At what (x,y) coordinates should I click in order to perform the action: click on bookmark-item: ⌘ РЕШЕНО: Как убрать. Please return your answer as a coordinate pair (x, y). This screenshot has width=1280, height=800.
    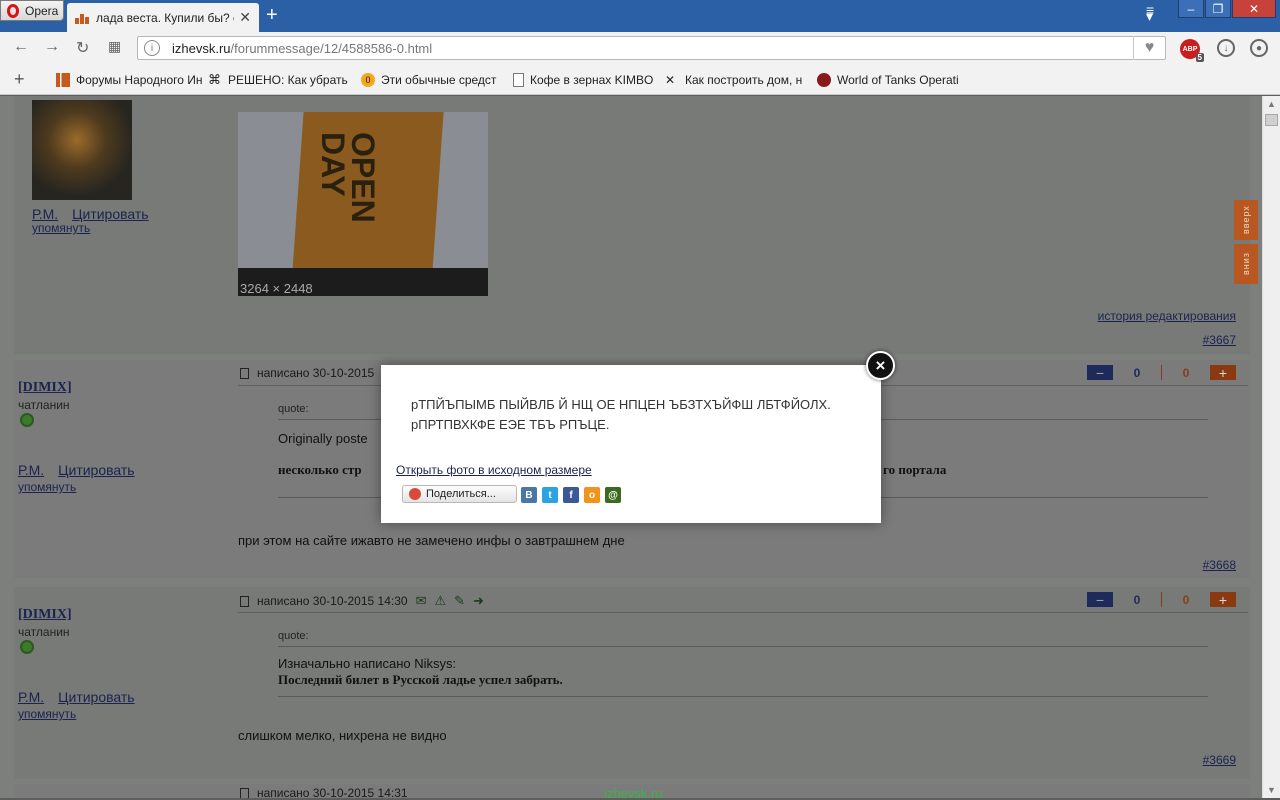
    Looking at the image, I should click on (278, 80).